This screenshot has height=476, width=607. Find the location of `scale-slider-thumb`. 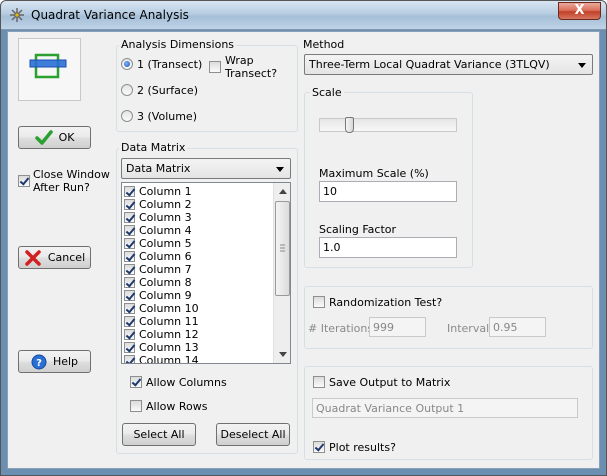

scale-slider-thumb is located at coordinates (349, 125).